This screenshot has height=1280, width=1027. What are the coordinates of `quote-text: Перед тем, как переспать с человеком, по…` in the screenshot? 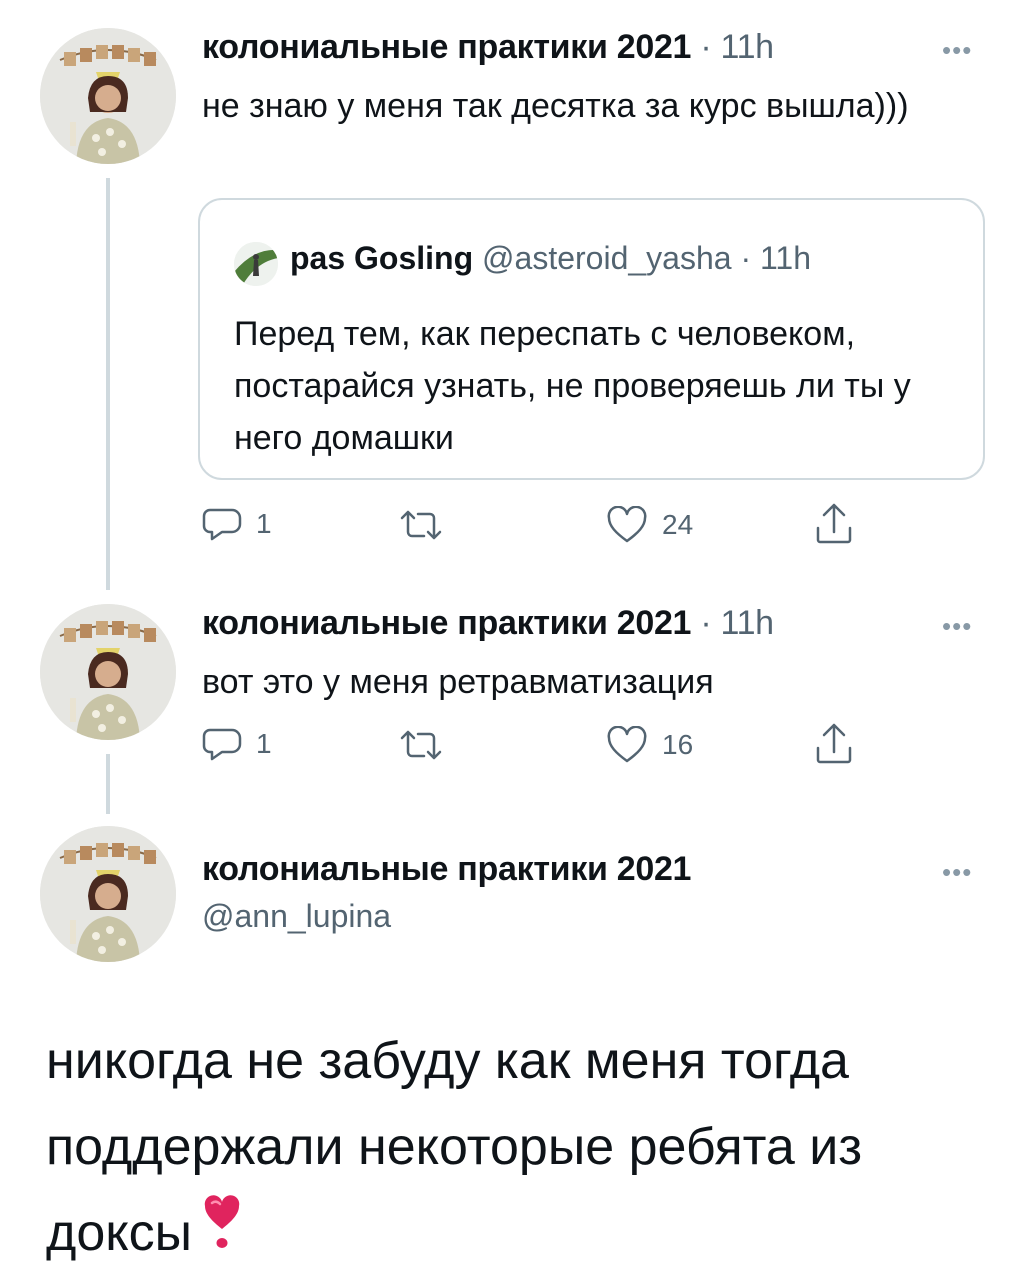 It's located at (572, 386).